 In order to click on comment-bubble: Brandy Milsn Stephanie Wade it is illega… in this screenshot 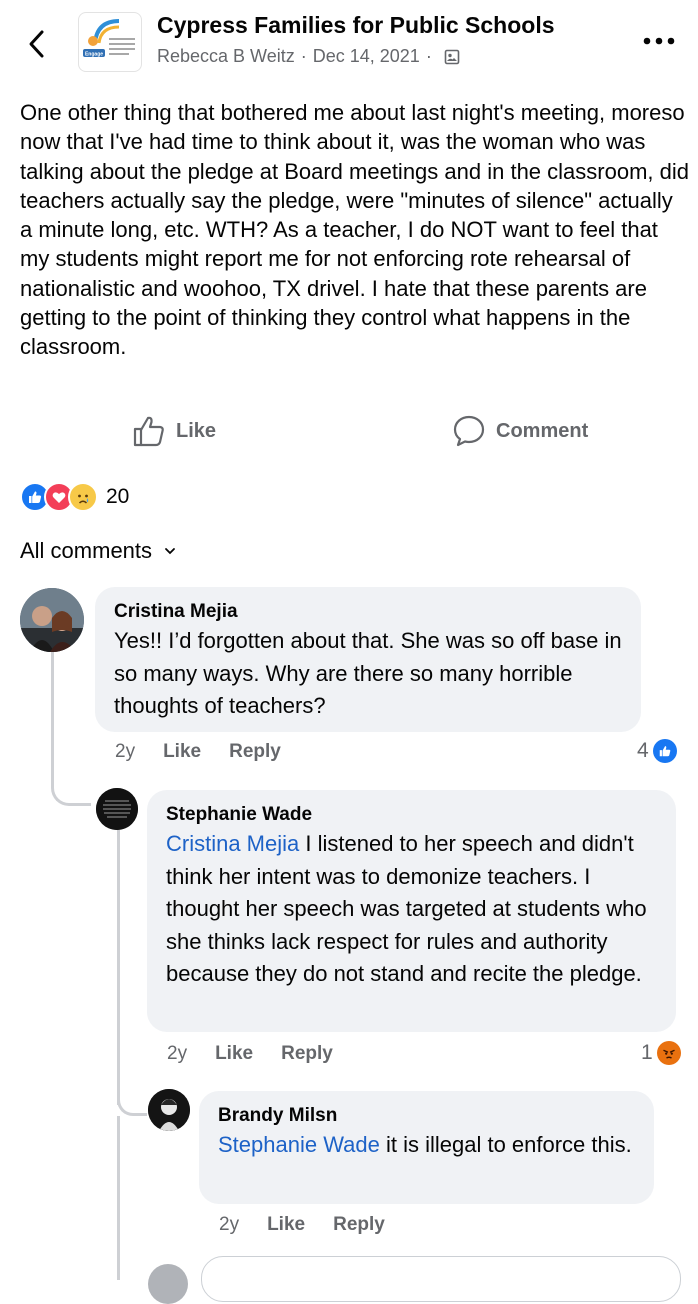, I will do `click(426, 1147)`.